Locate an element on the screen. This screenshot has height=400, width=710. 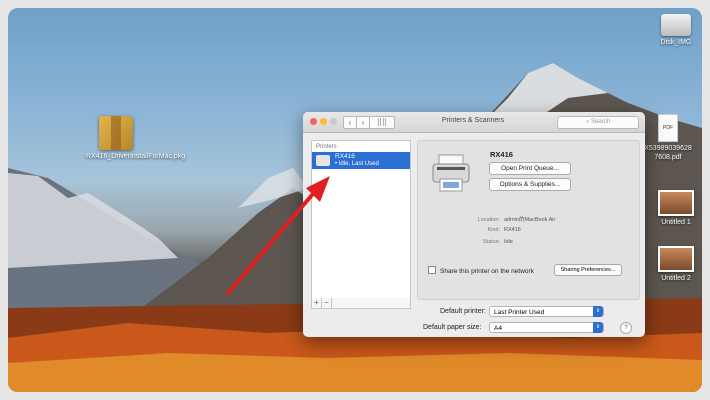
forward-button: › is located at coordinates (363, 122).